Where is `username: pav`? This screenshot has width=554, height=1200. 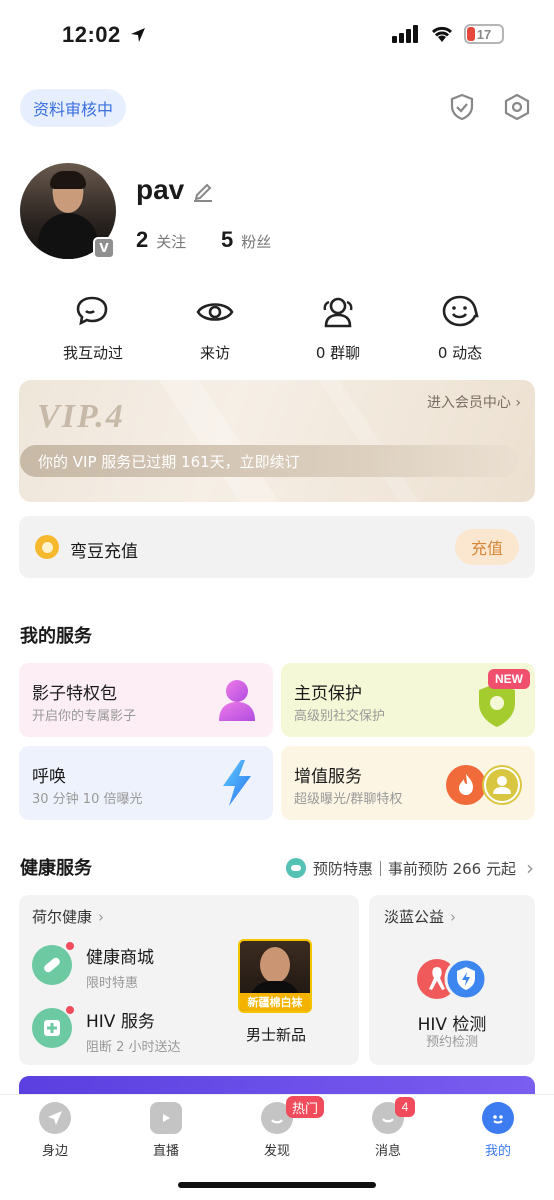
username: pav is located at coordinates (160, 189).